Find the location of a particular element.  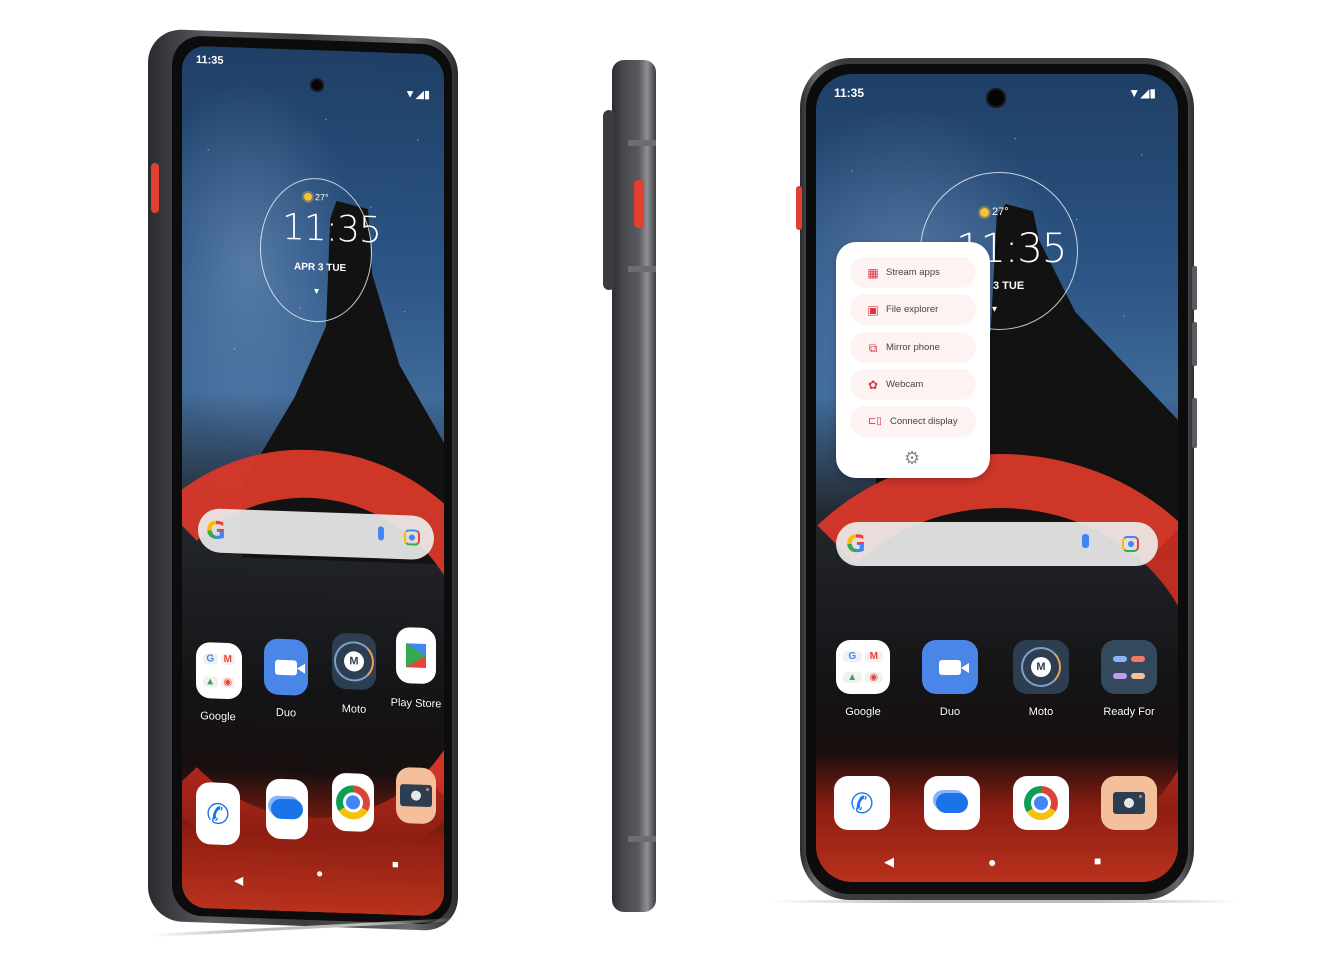

app-play-store is located at coordinates (416, 655).